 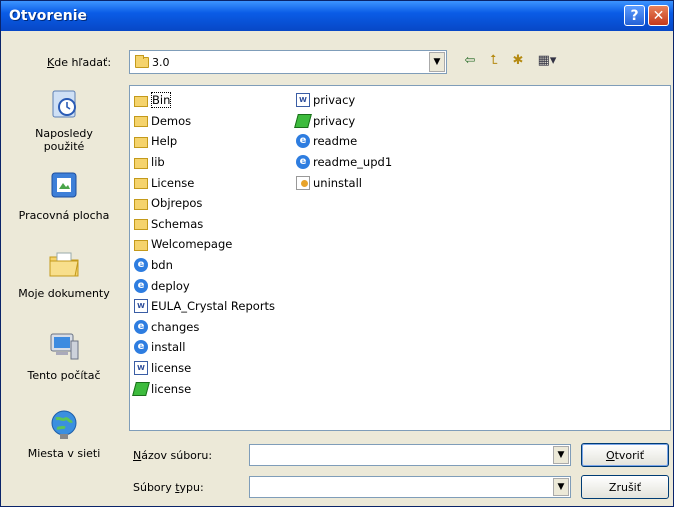 I want to click on look-in-label: Kde hľadať:, so click(x=79, y=62).